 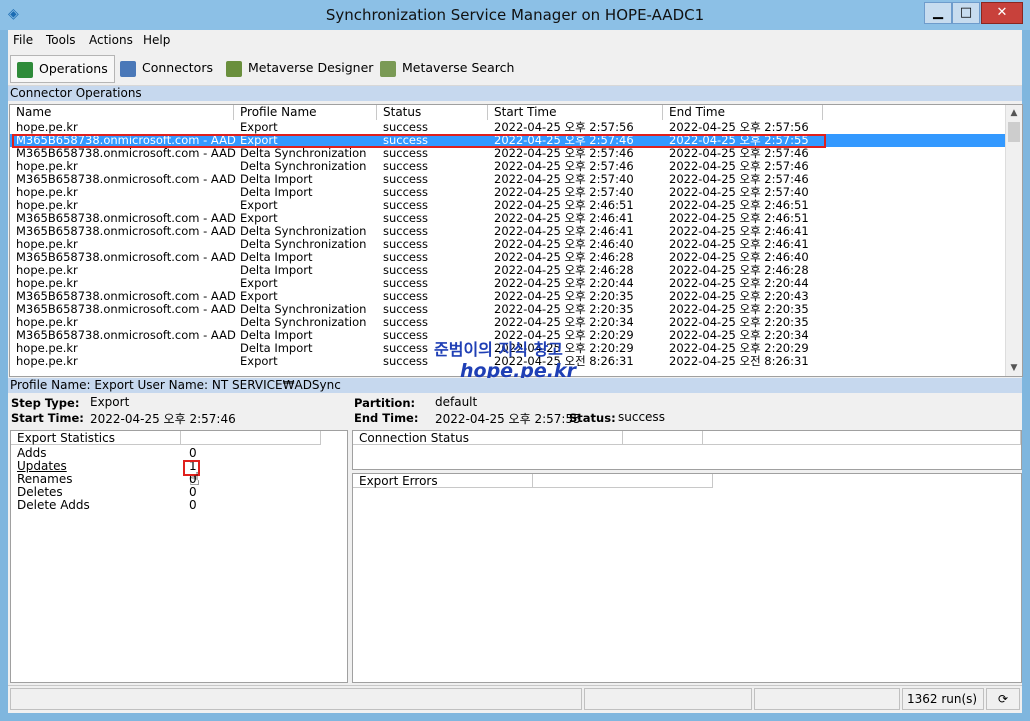 I want to click on connection-status-header: Connection Status, so click(x=488, y=438).